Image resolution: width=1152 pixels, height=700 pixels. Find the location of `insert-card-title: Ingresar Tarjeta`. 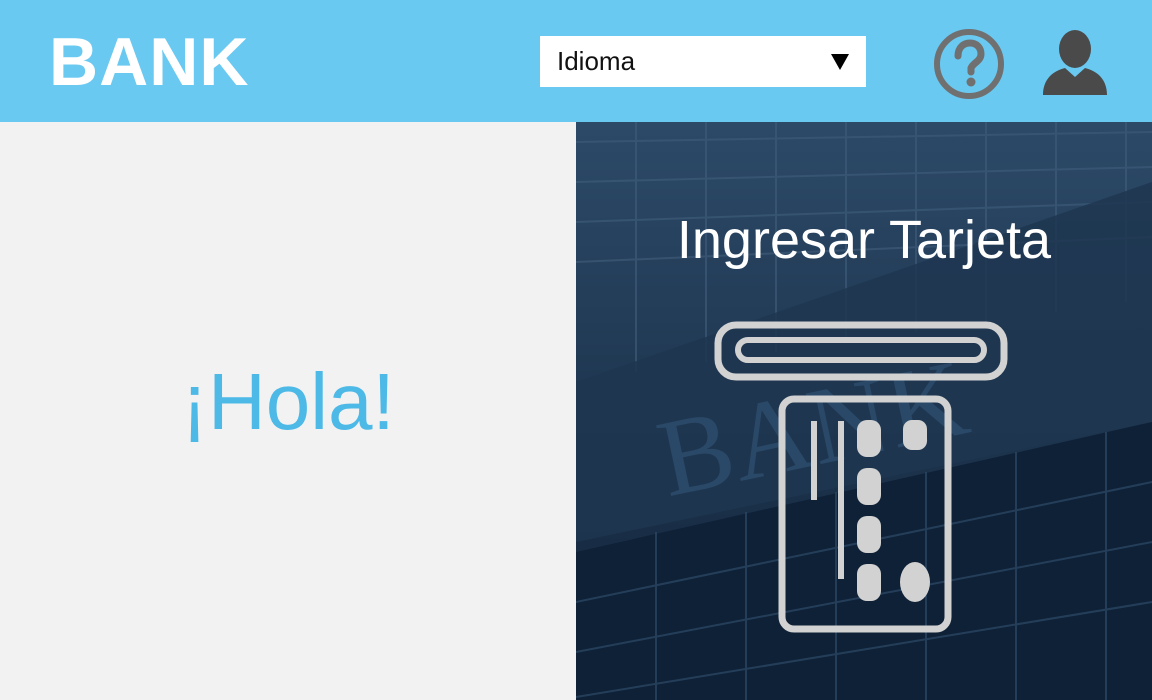

insert-card-title: Ingresar Tarjeta is located at coordinates (864, 240).